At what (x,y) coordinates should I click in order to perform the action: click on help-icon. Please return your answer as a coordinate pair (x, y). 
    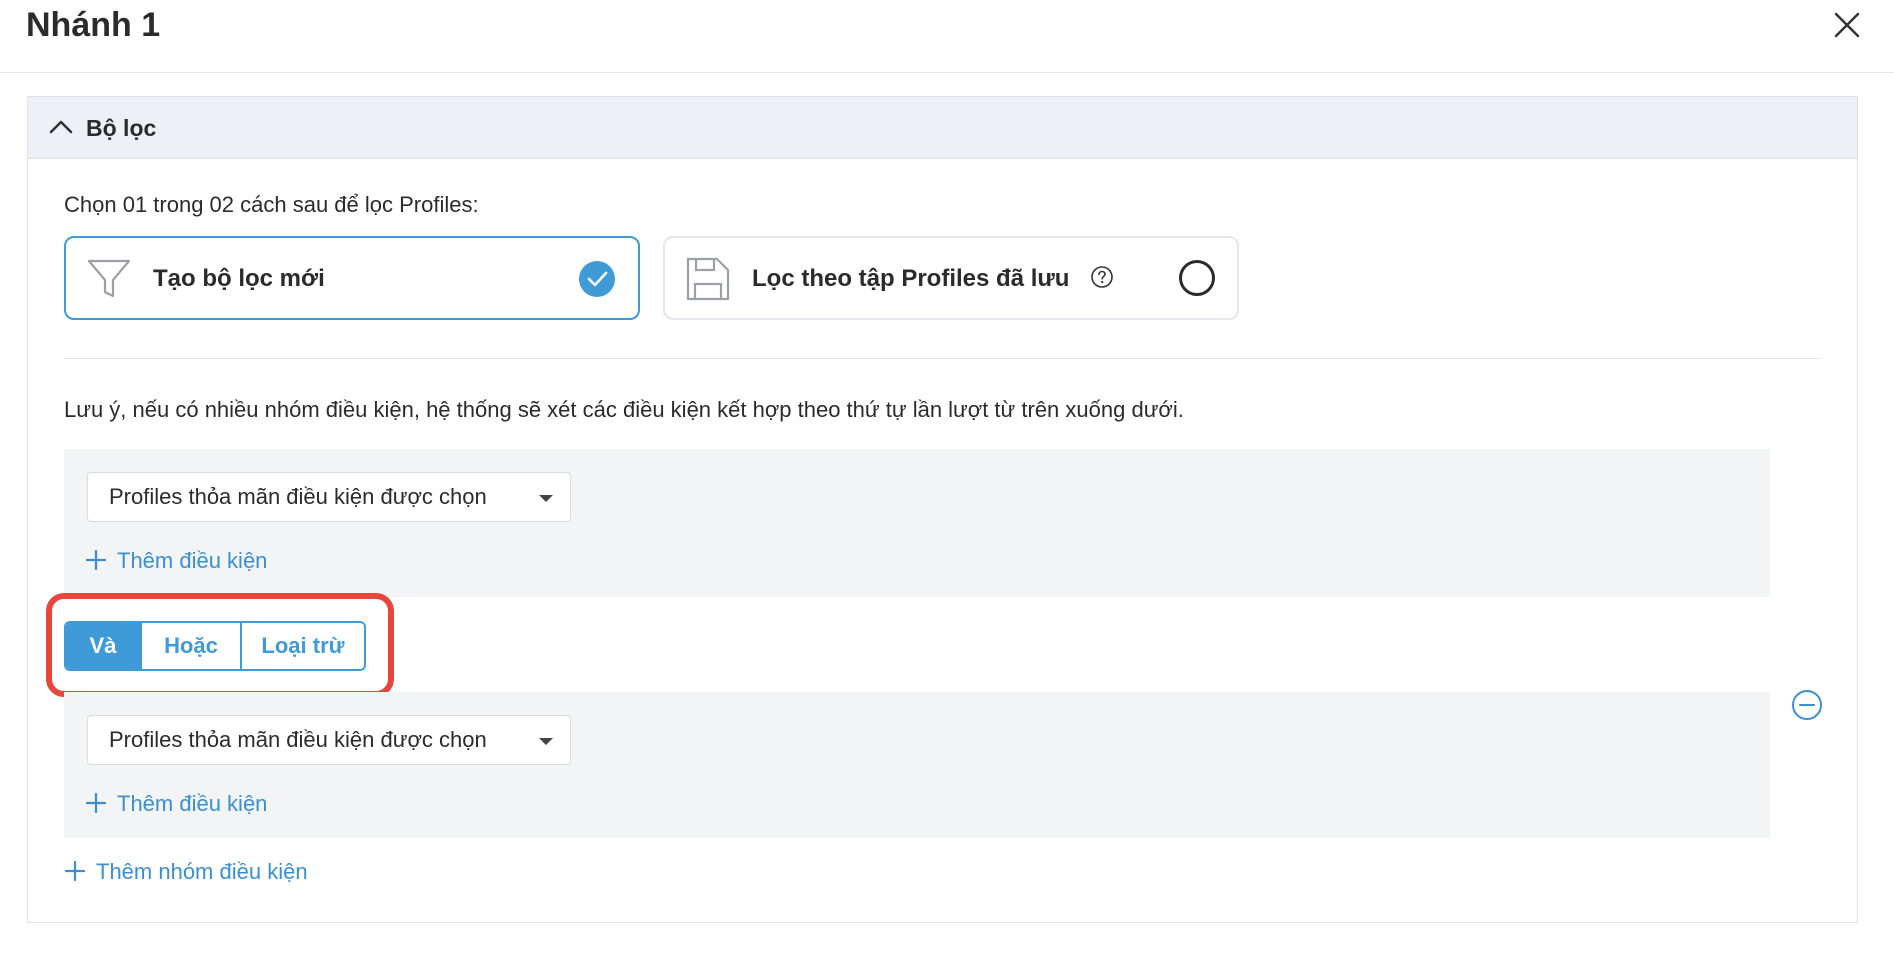
    Looking at the image, I should click on (1102, 279).